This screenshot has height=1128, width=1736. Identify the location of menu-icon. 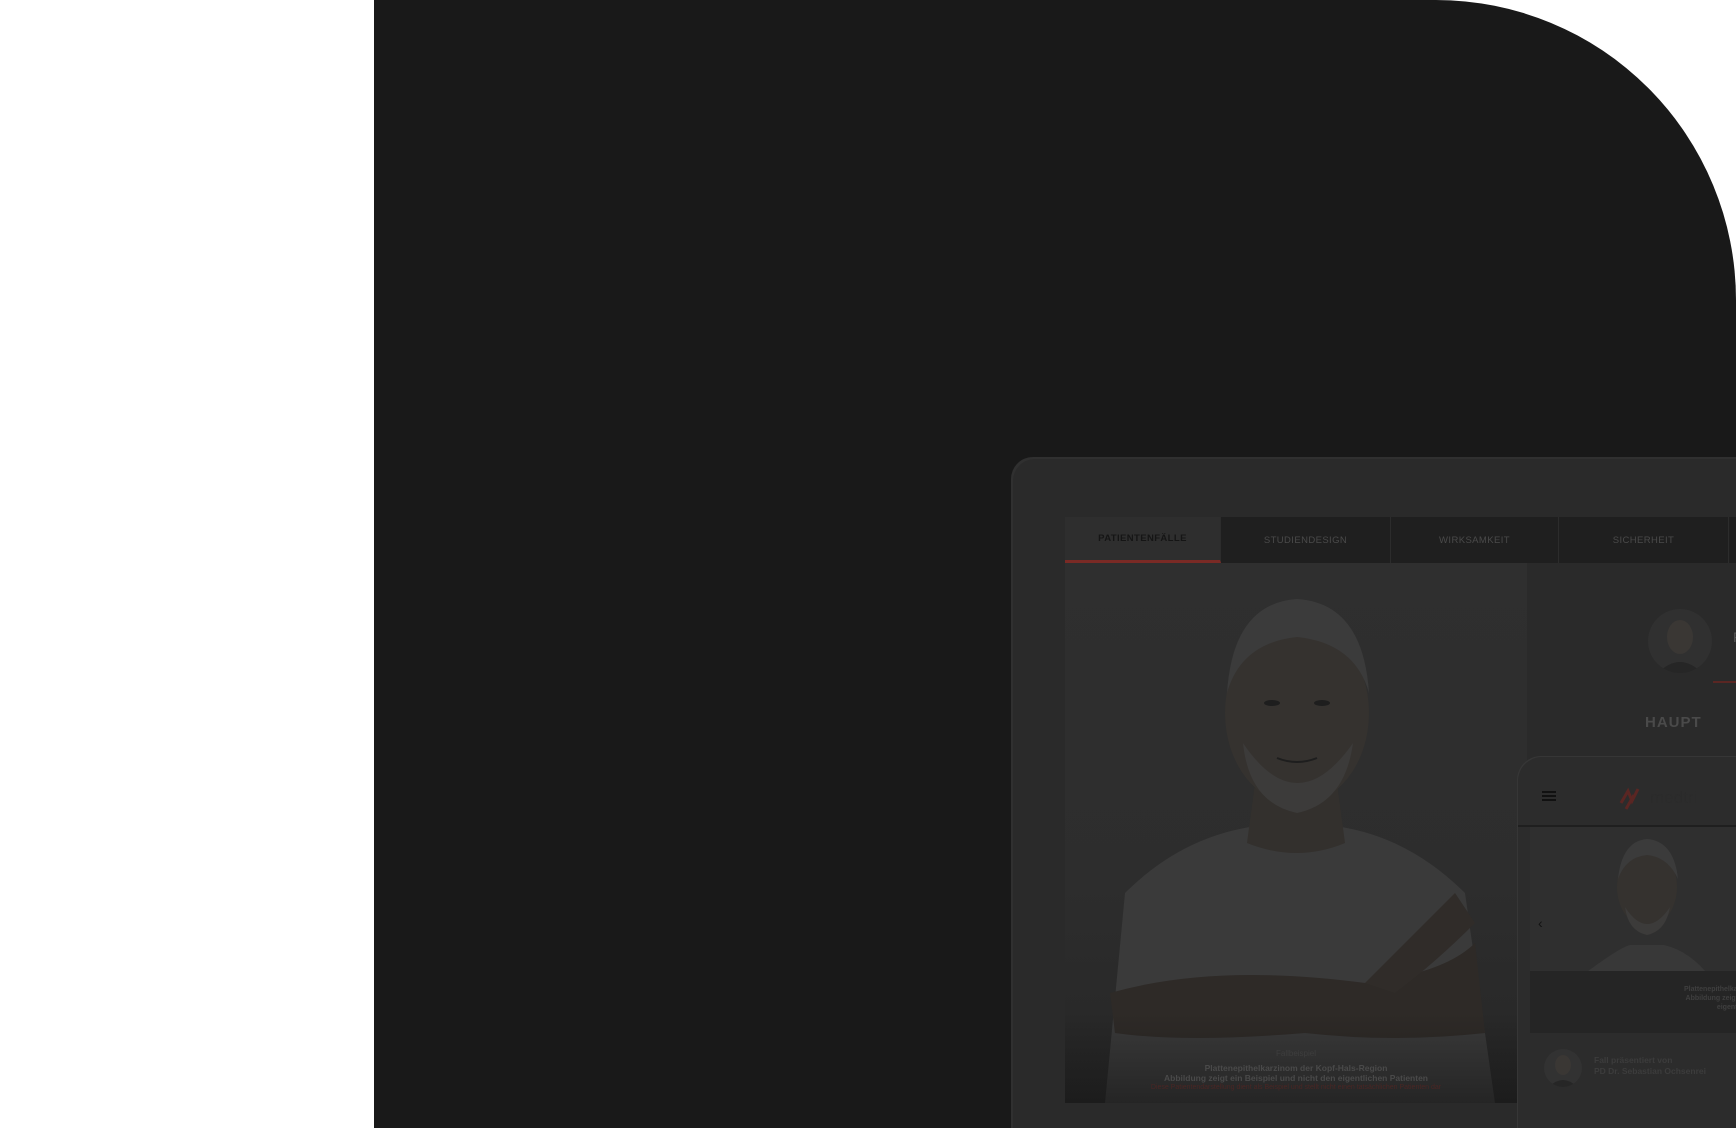
(1549, 796).